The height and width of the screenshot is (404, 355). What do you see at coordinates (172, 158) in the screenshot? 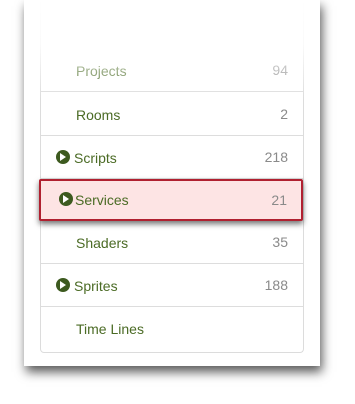
I see `list-item-scripts: Scripts 218` at bounding box center [172, 158].